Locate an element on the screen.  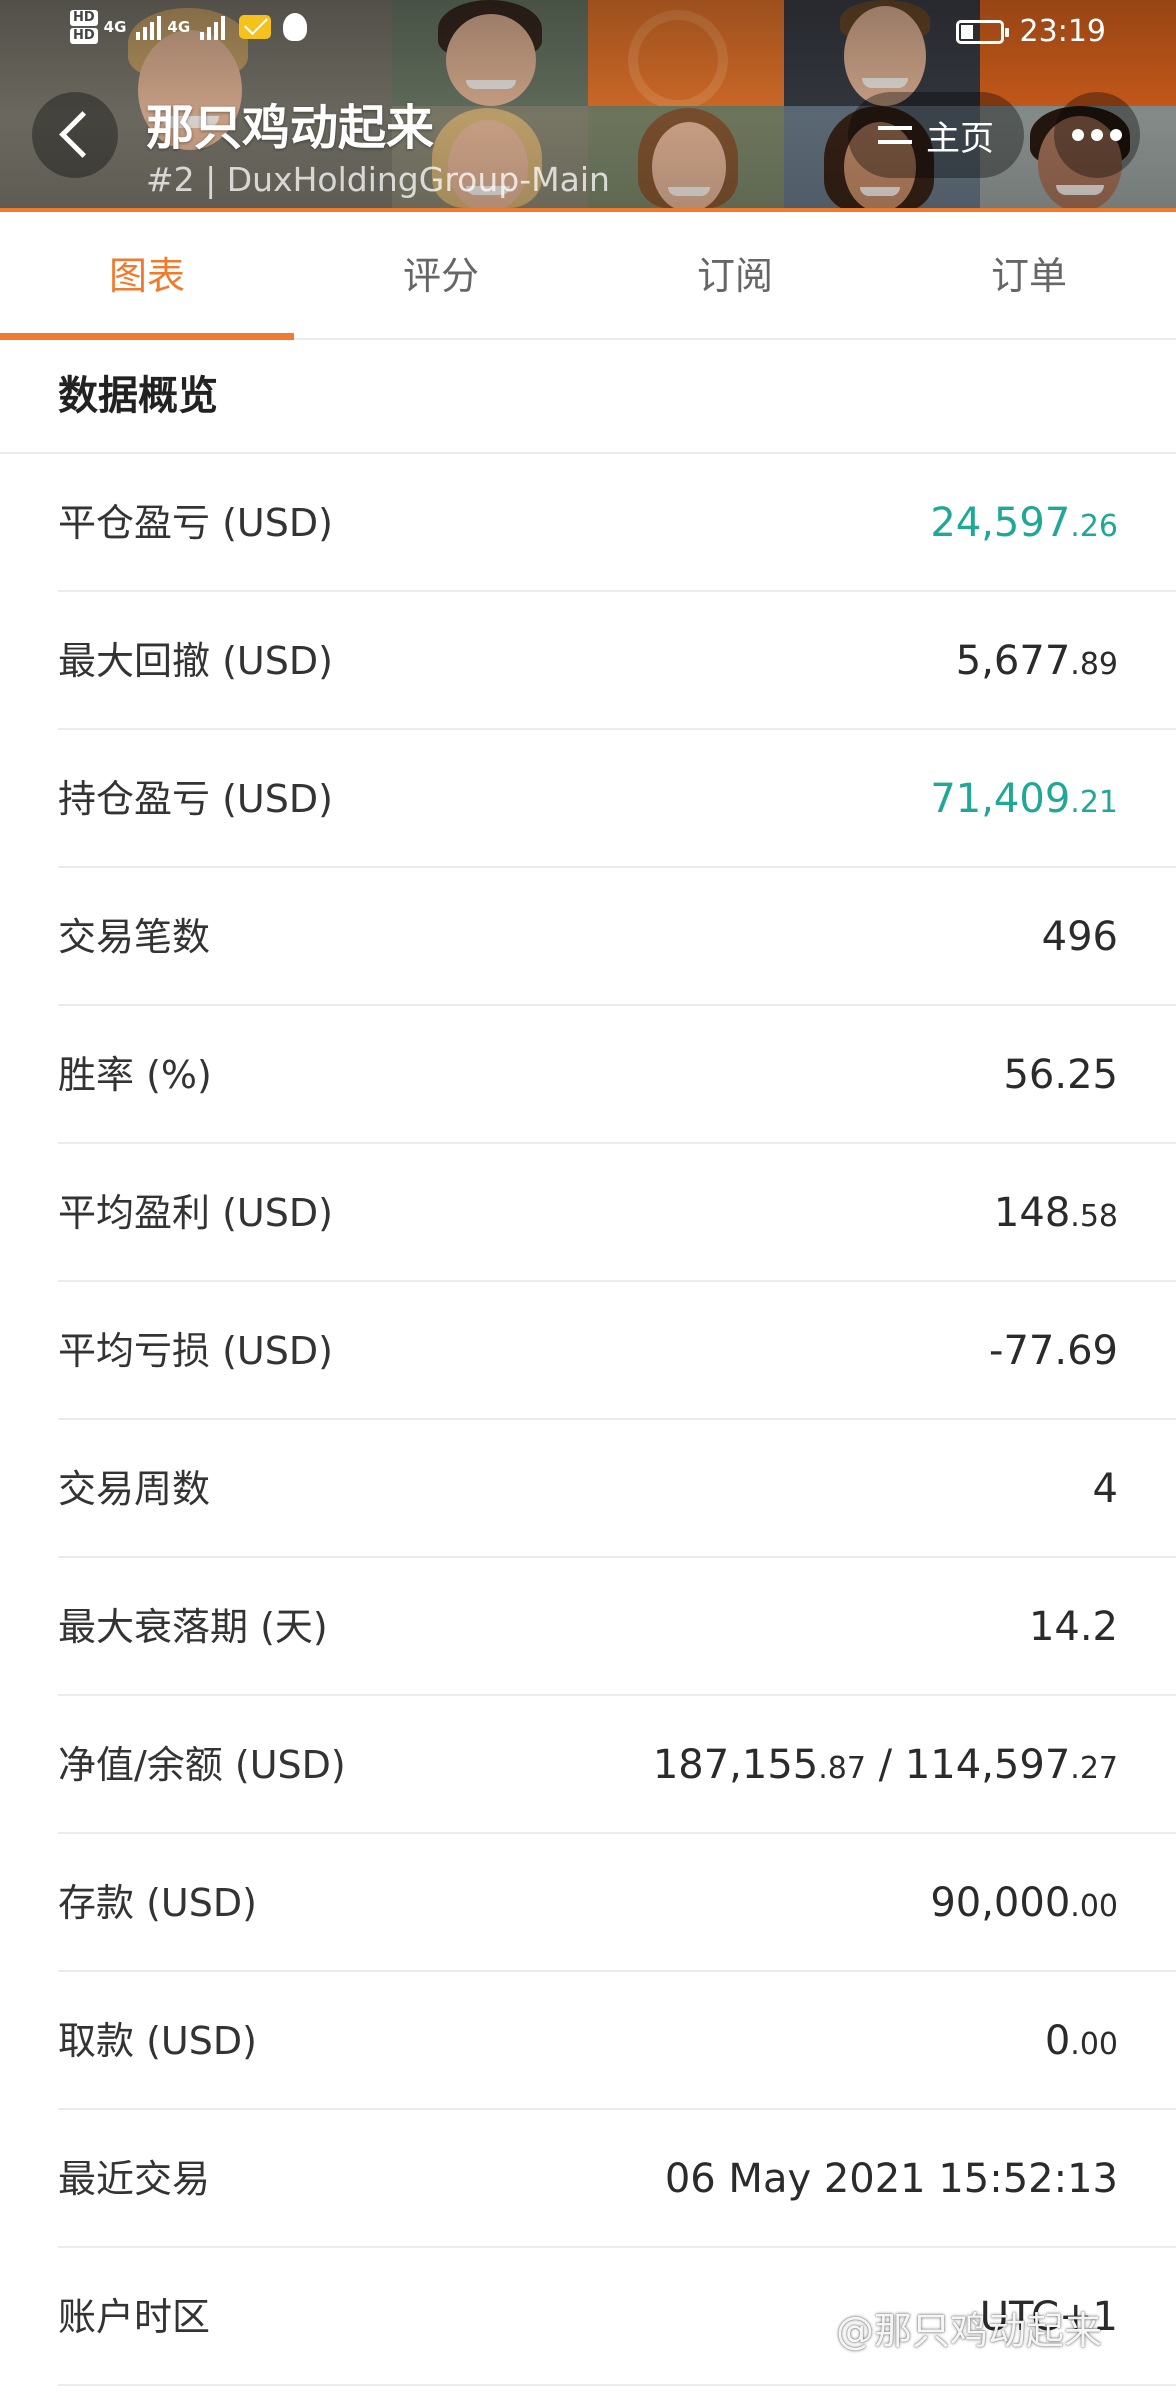
stat-value: 0.00 is located at coordinates (1081, 2041).